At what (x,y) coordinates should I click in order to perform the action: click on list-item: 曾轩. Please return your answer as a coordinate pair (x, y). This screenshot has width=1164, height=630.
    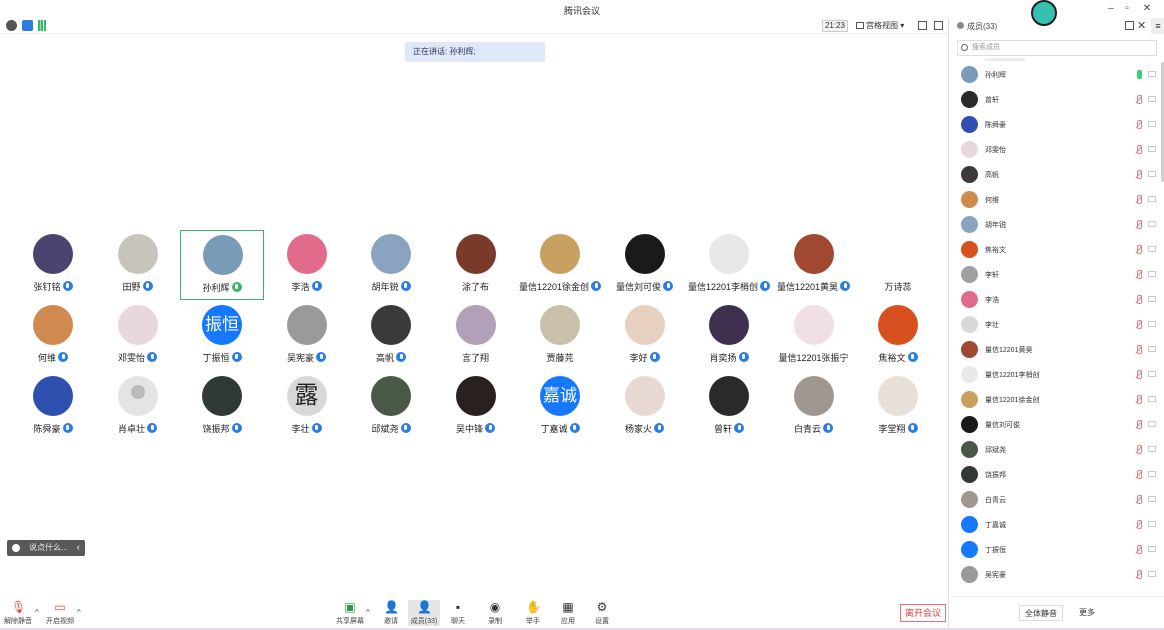
    Looking at the image, I should click on (1056, 99).